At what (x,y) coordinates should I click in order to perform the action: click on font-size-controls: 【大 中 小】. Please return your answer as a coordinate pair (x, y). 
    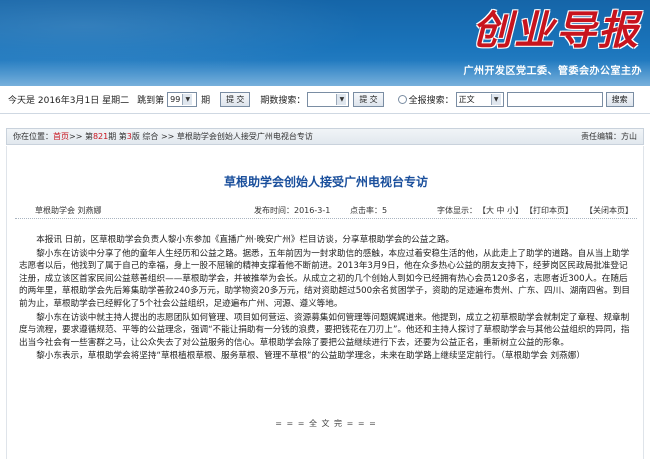
    Looking at the image, I should click on (501, 210).